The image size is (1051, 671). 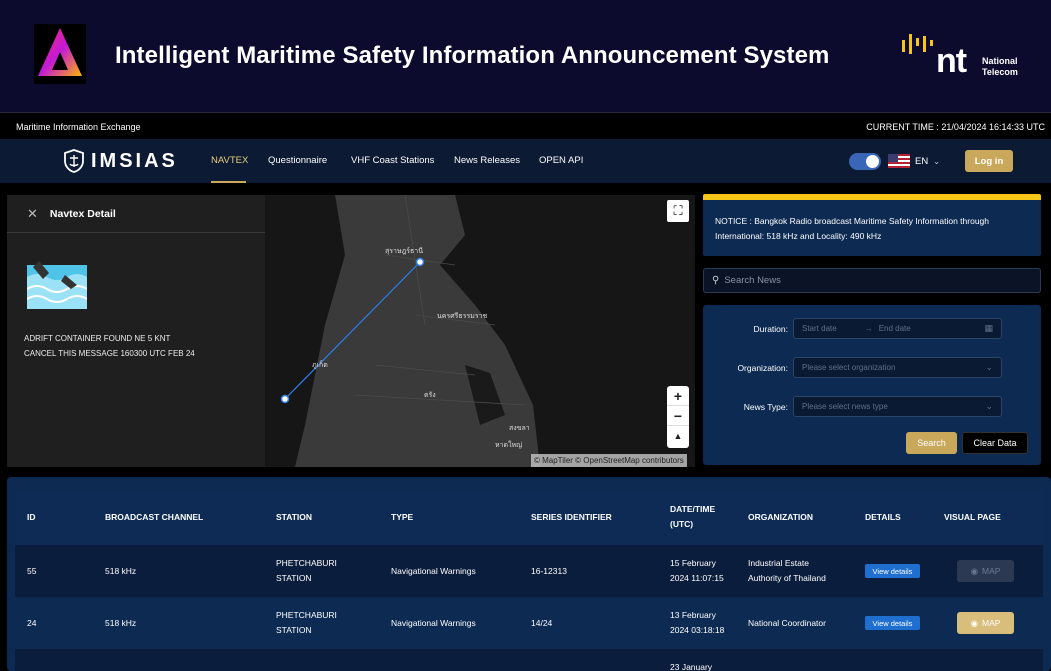 What do you see at coordinates (897, 406) in the screenshot?
I see `news-type-select: Please select news type ⌄` at bounding box center [897, 406].